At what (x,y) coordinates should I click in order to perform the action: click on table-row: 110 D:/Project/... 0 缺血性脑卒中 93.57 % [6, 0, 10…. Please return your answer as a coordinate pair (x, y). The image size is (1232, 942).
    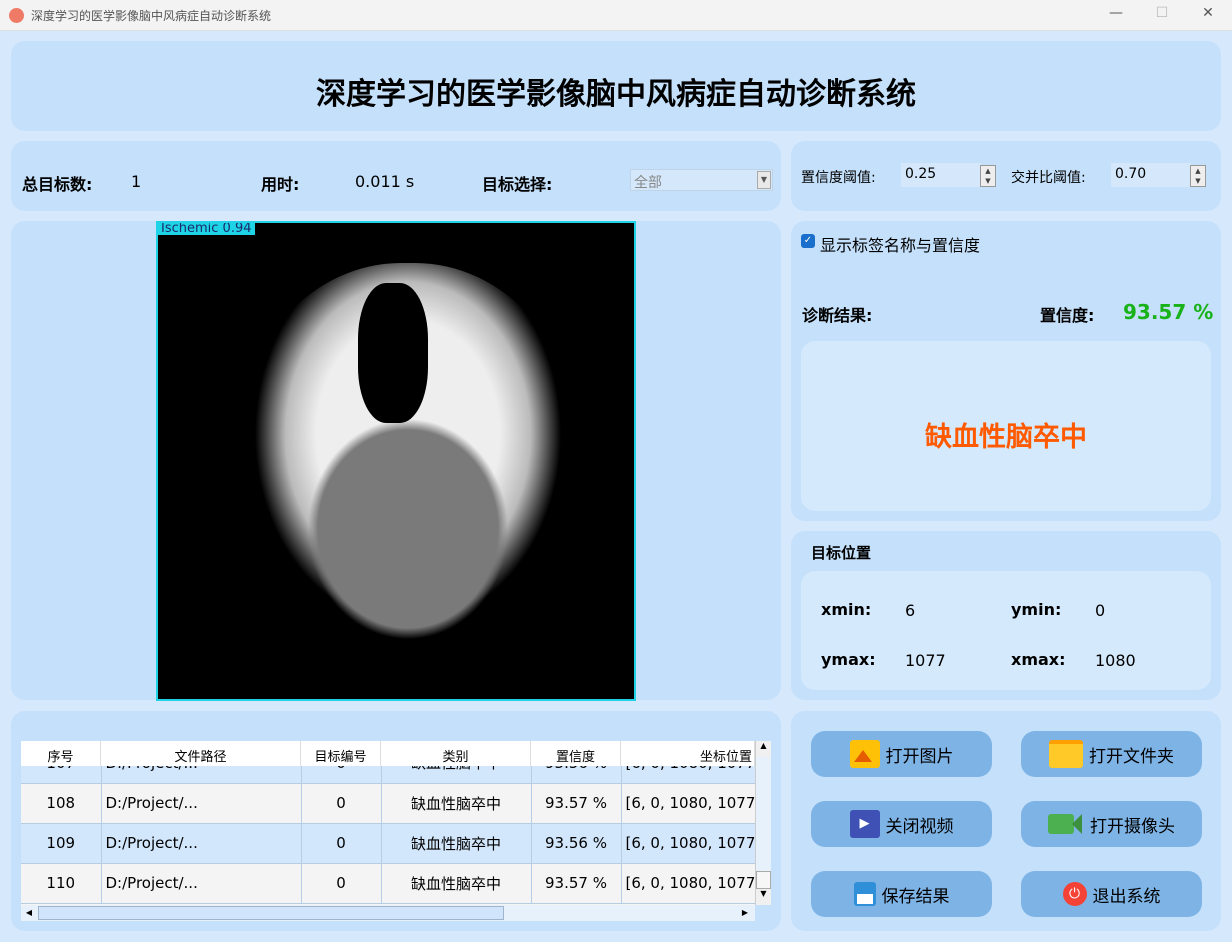
    Looking at the image, I should click on (388, 883).